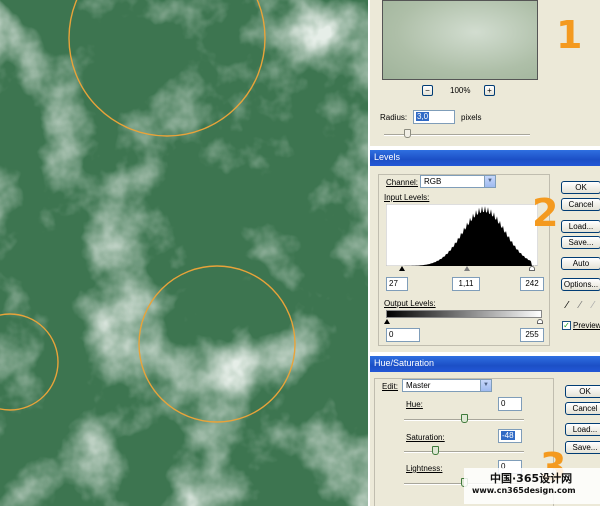 This screenshot has height=506, width=600. I want to click on preview-checkbox: ✓, so click(566, 325).